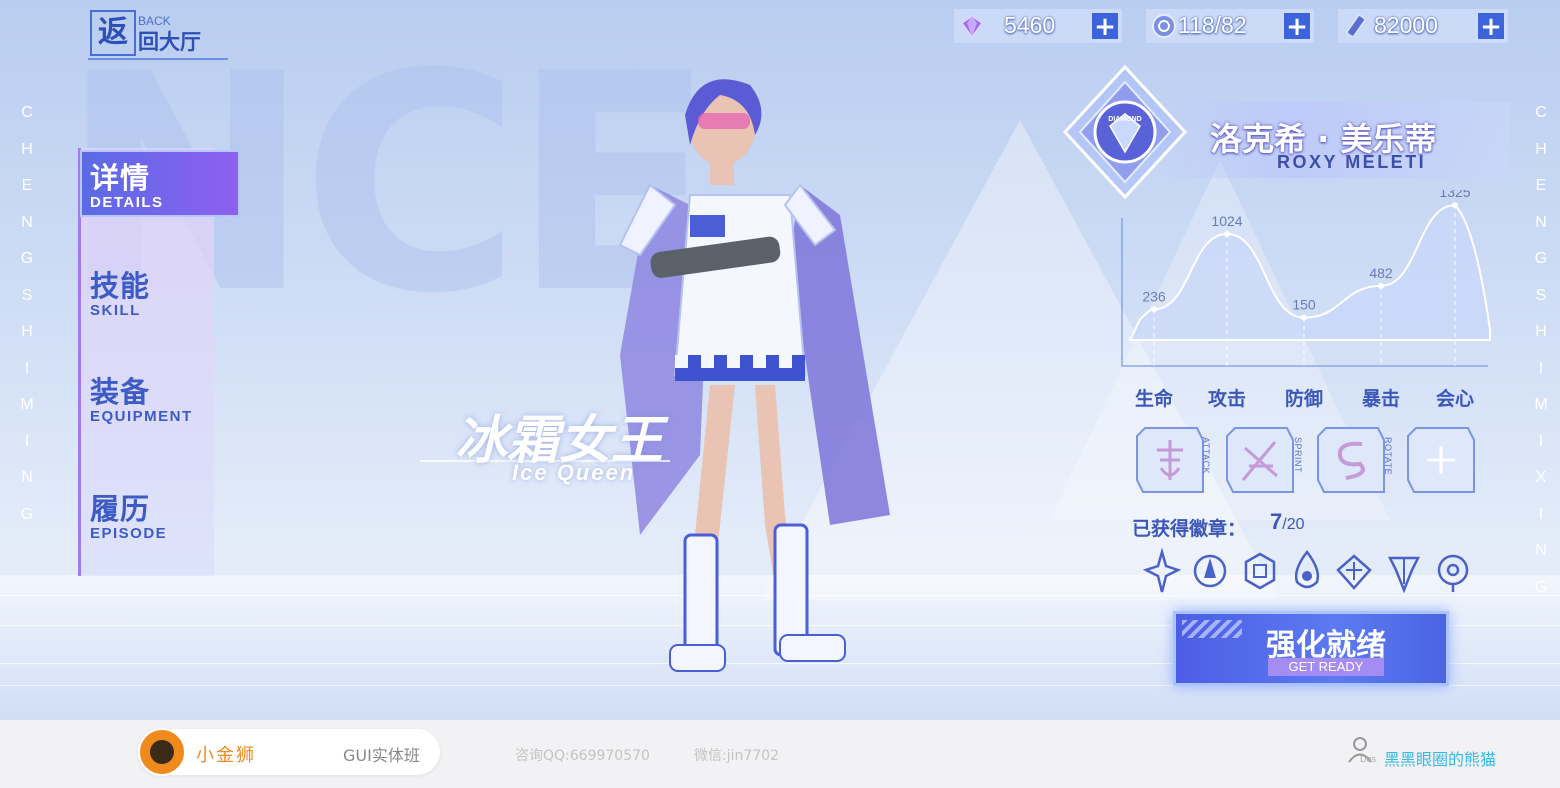 This screenshot has width=1560, height=788. Describe the element at coordinates (115, 310) in the screenshot. I see `nav-skill-en: SKILL` at that location.